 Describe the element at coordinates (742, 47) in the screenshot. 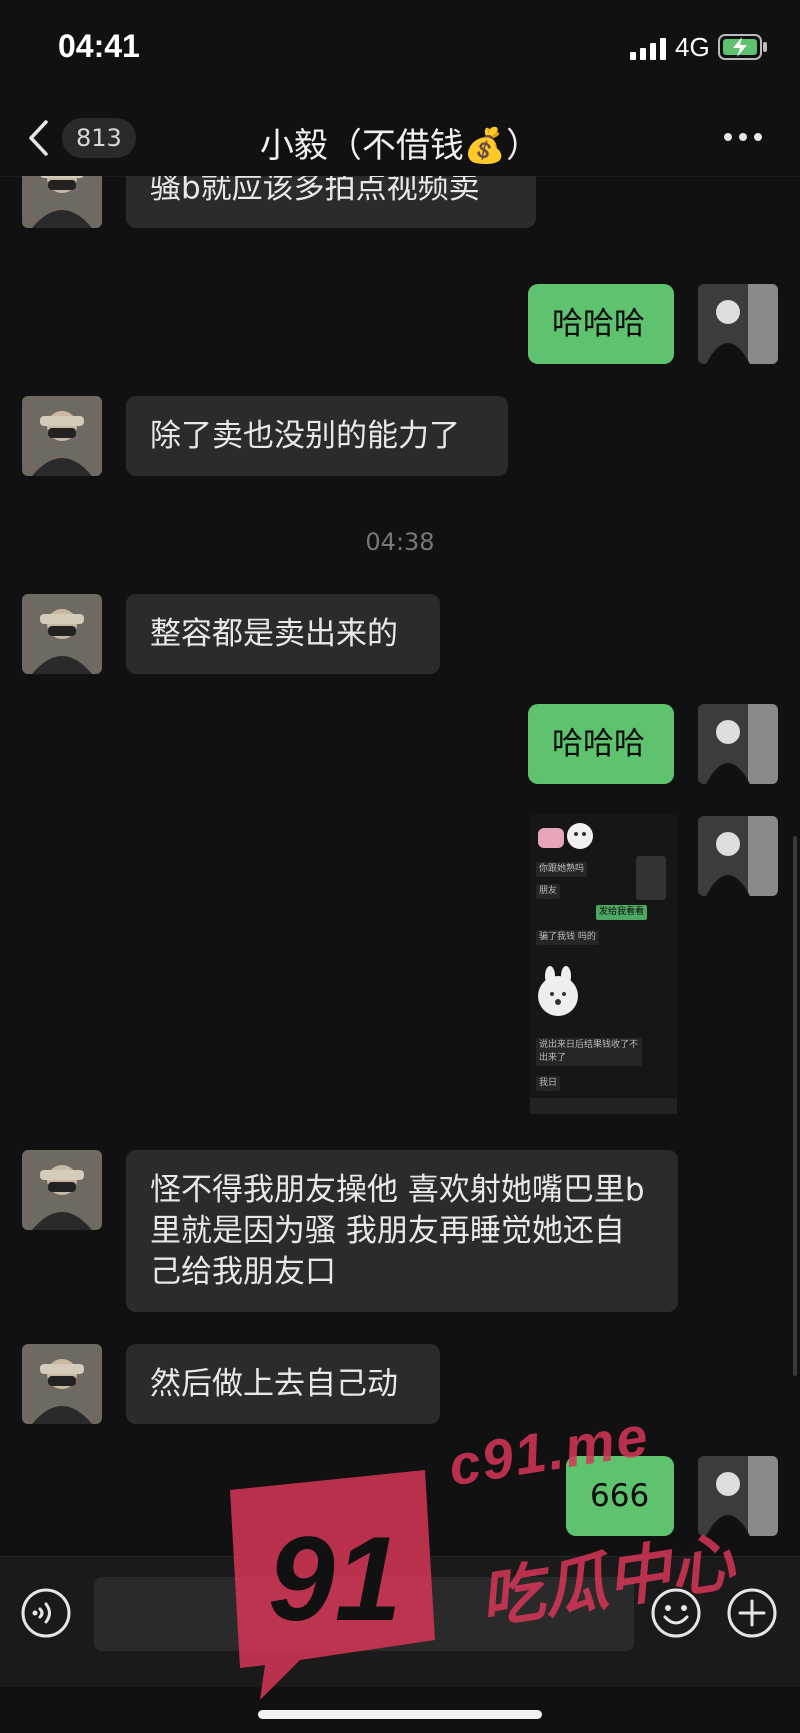

I see `battery-charging-icon` at that location.